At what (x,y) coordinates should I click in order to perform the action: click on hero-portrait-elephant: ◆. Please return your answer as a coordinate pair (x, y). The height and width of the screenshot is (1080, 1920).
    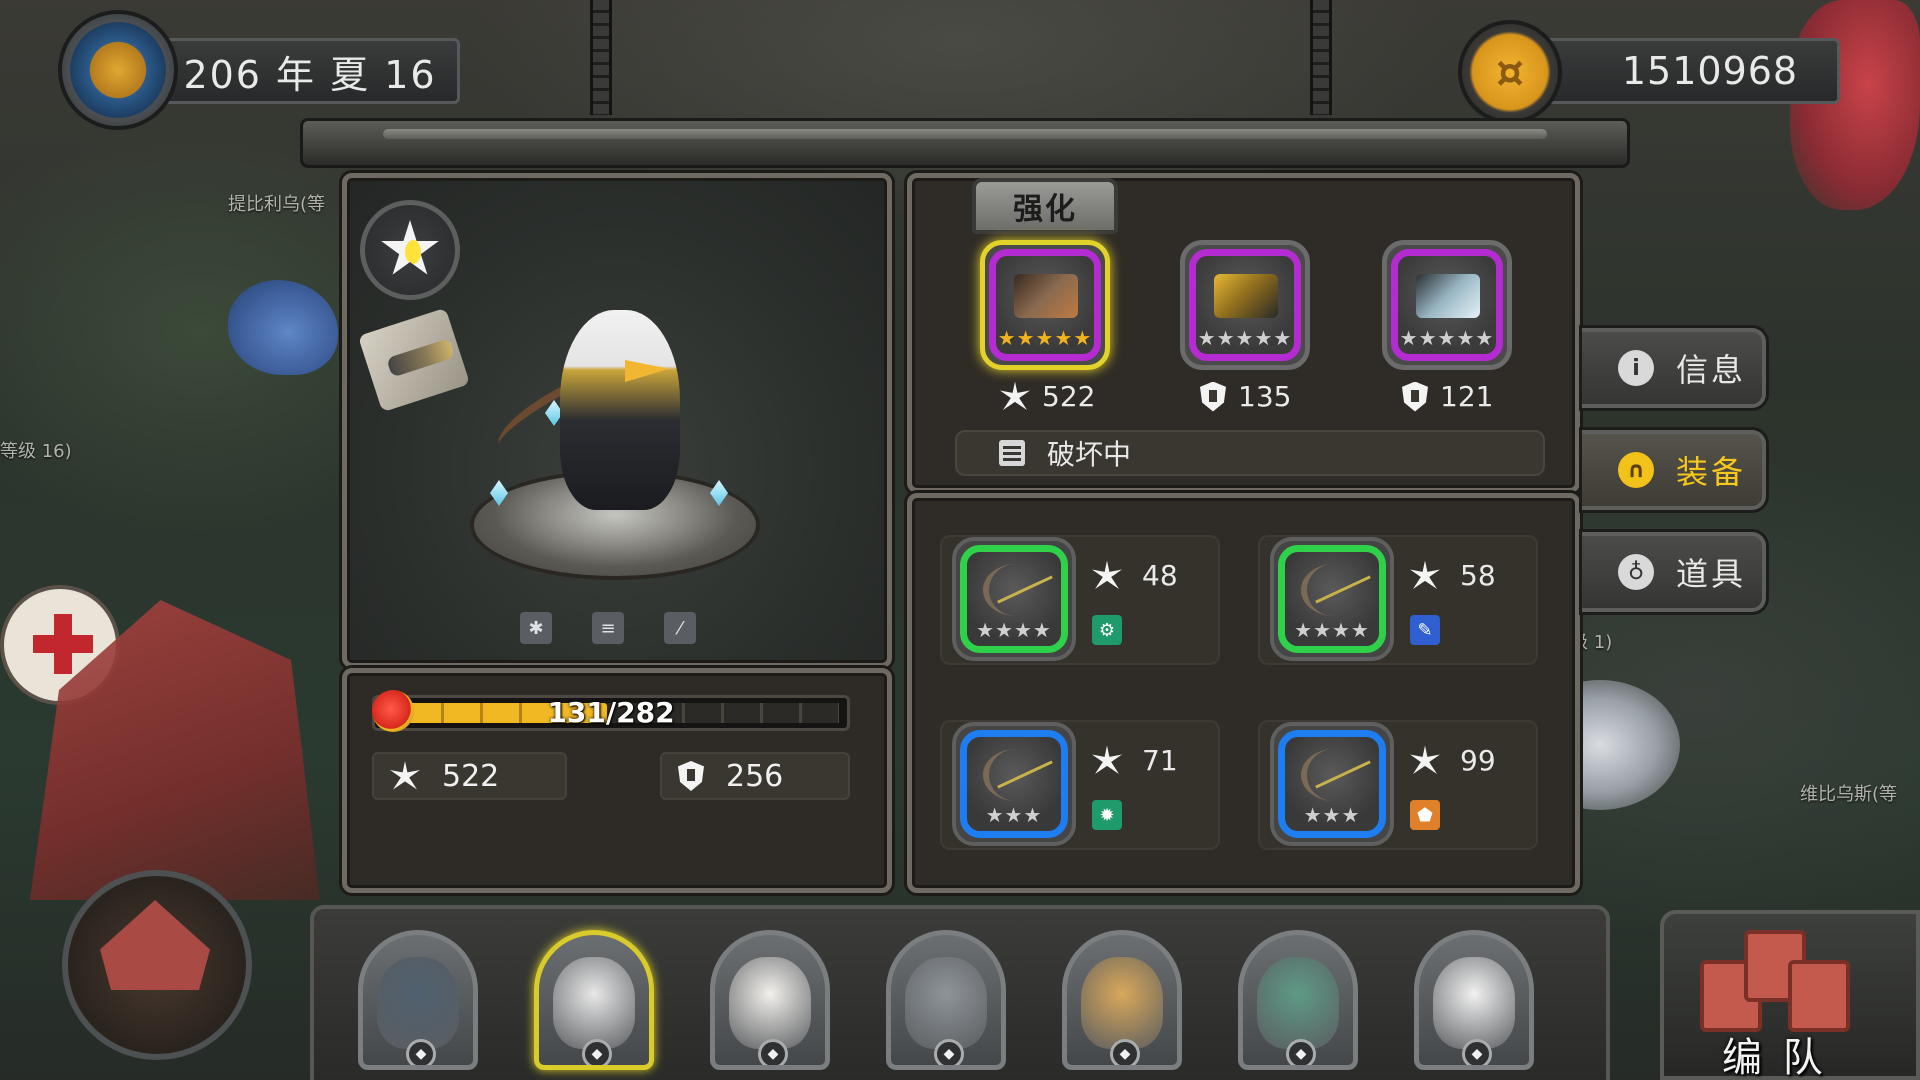
    Looking at the image, I should click on (946, 1000).